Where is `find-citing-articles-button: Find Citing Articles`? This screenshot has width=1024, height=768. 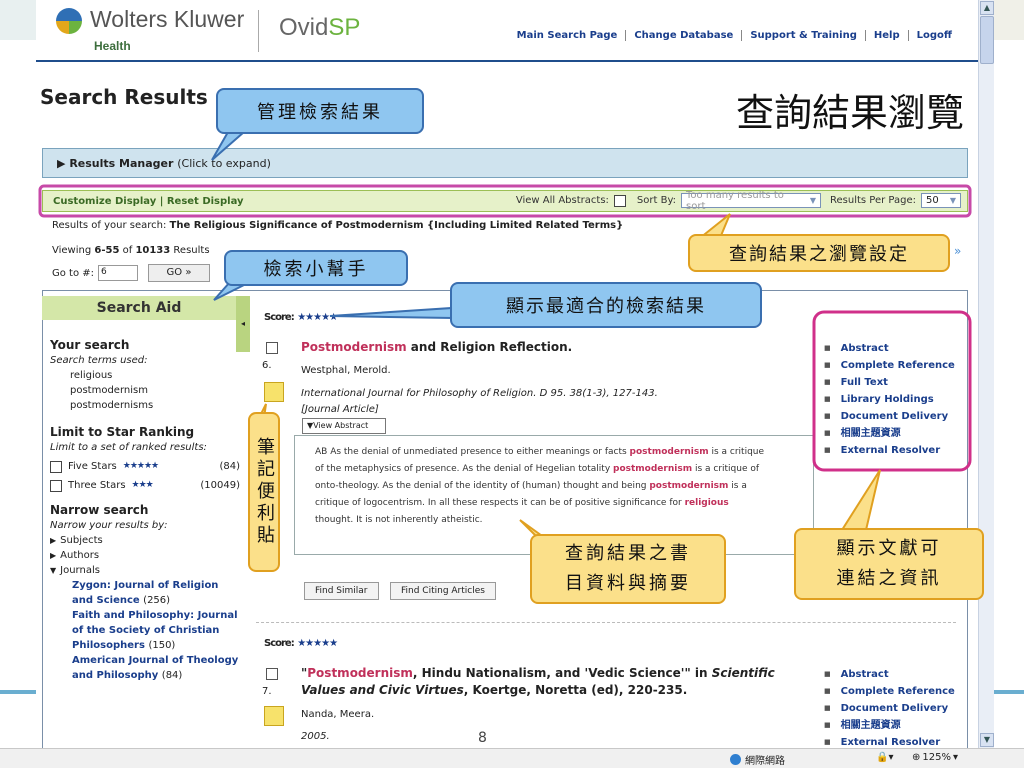 find-citing-articles-button: Find Citing Articles is located at coordinates (443, 591).